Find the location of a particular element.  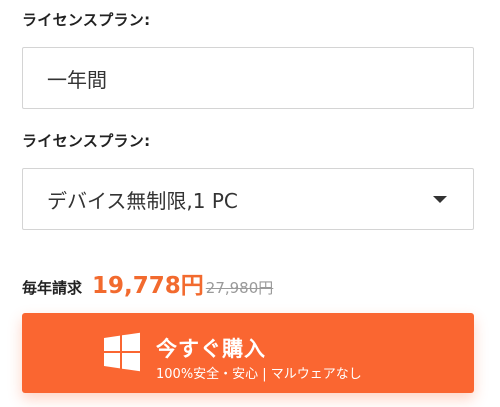

license-term-label: ライセンスプラン: is located at coordinates (86, 20).